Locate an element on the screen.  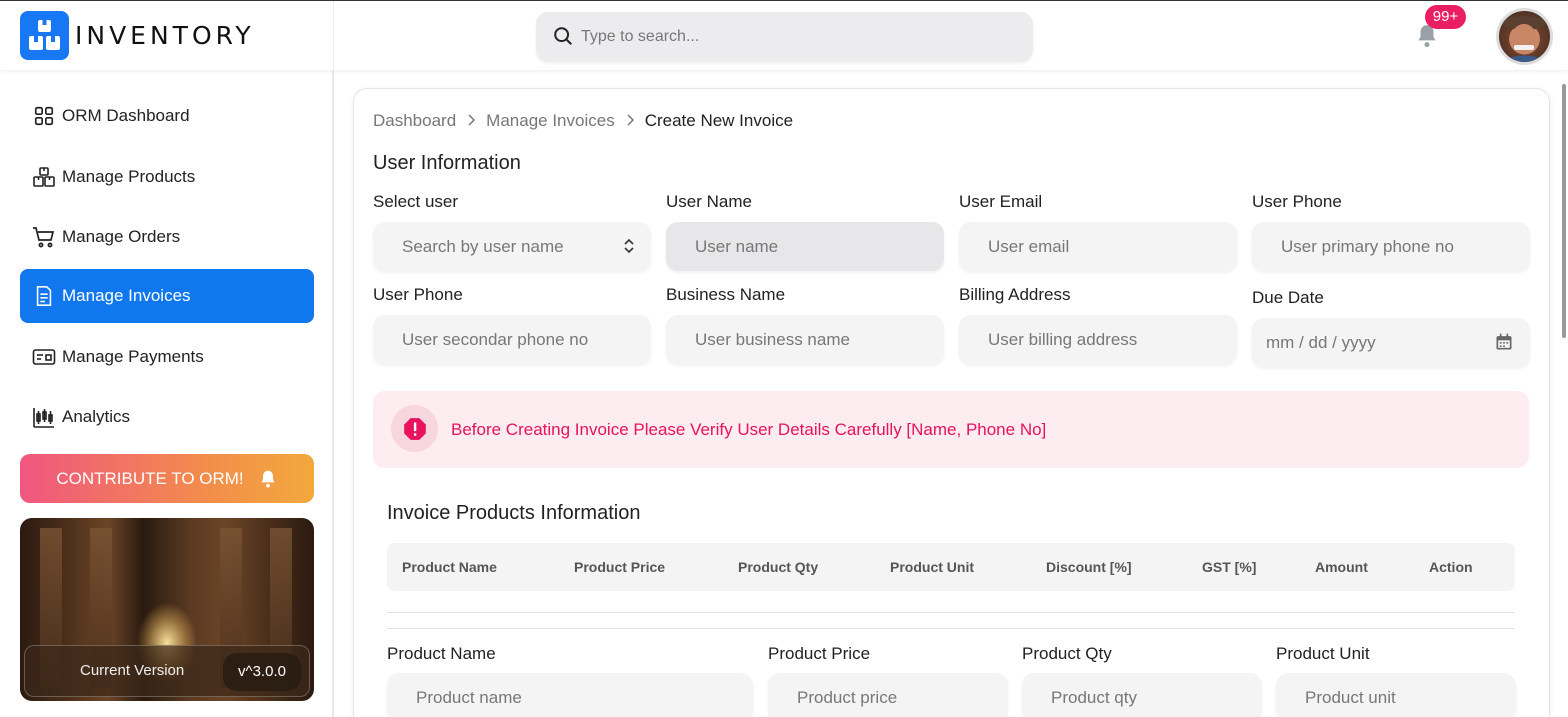
version-bar: Current Version v^3.0.0 is located at coordinates (167, 671).